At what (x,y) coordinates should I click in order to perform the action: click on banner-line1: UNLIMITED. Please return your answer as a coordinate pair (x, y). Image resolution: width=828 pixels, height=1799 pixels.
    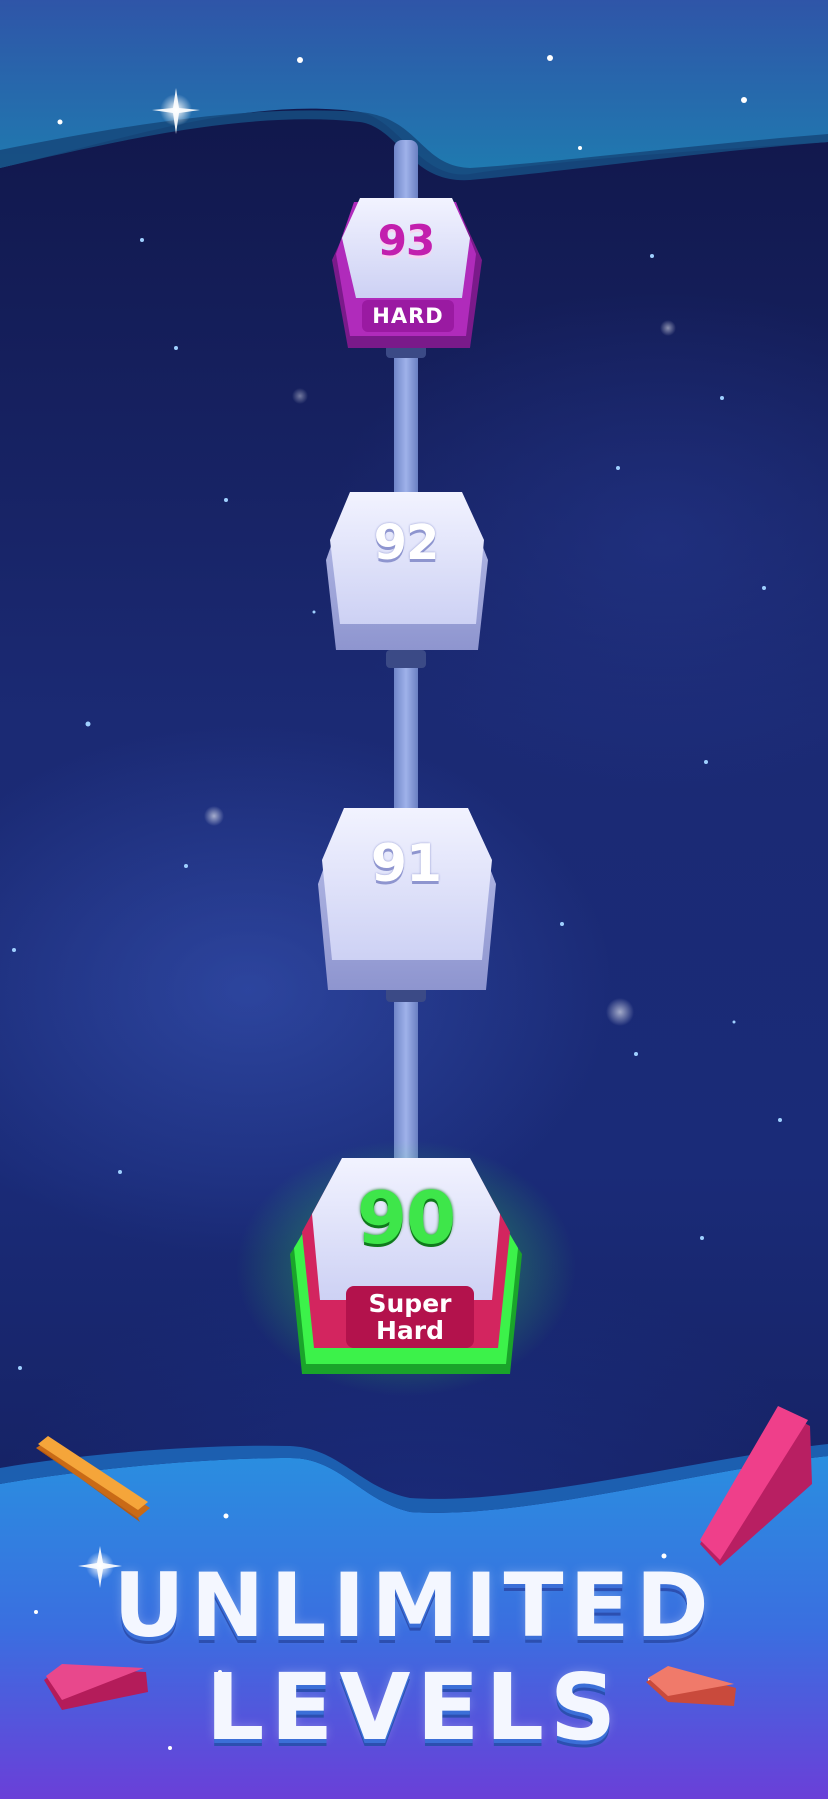
    Looking at the image, I should click on (414, 1605).